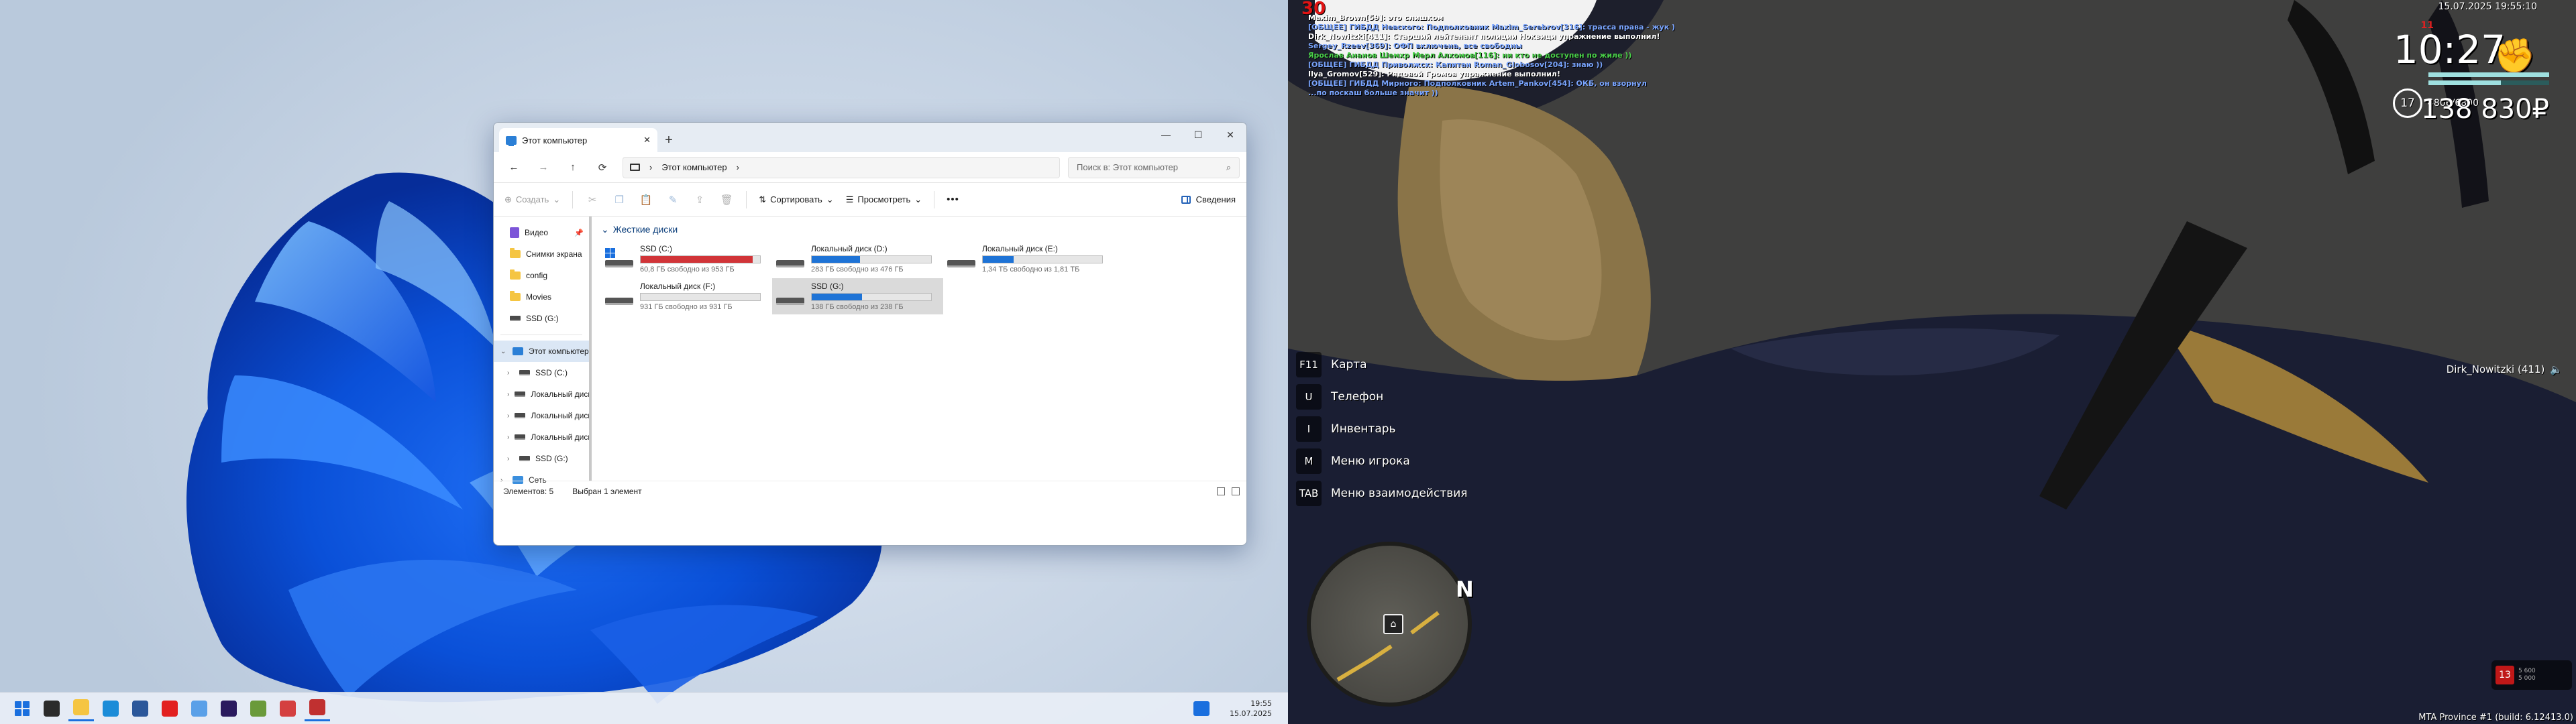 Image resolution: width=2576 pixels, height=724 pixels. What do you see at coordinates (559, 351) in the screenshot?
I see `sidebar-item-label: Этот компьютер` at bounding box center [559, 351].